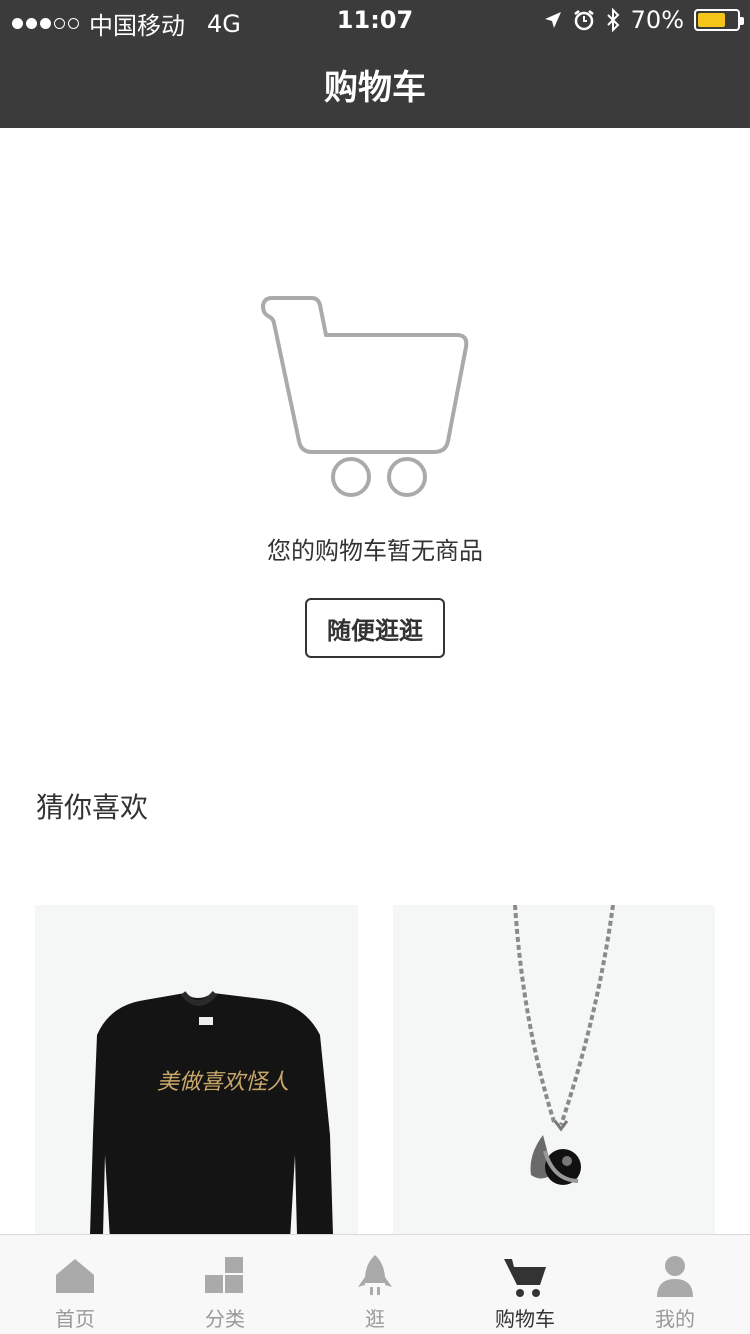 The image size is (750, 1334). I want to click on product-card-necklace, so click(554, 1072).